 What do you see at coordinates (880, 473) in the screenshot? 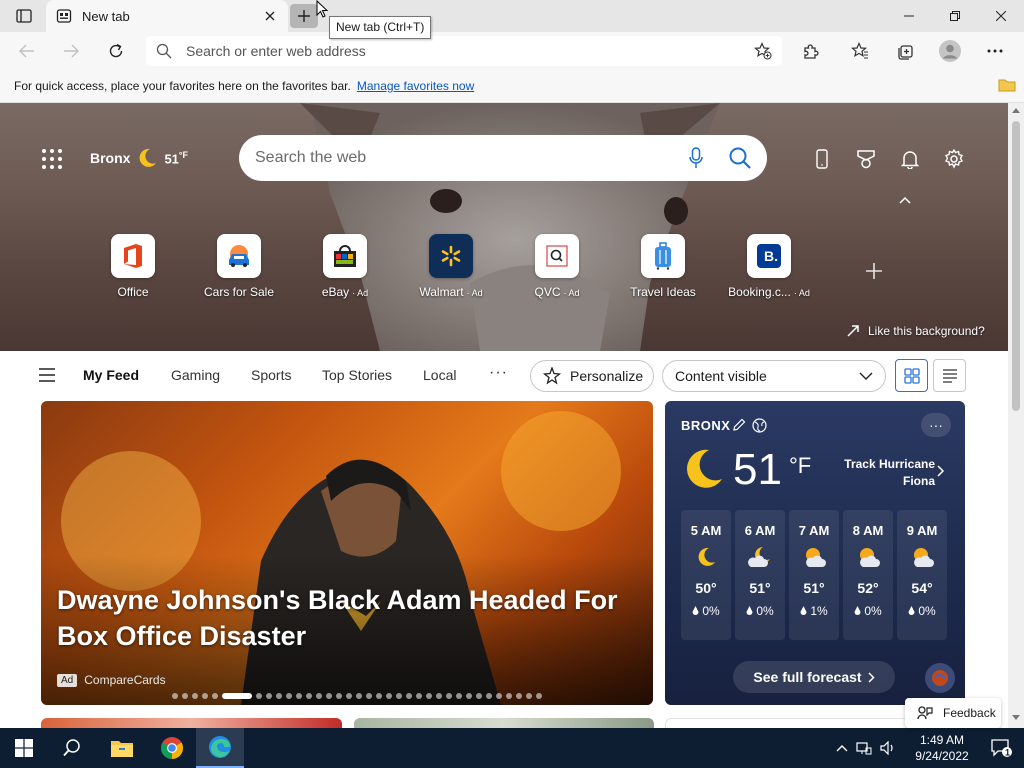
I see `hurricane-alert-link: Track Hurricane Fiona` at bounding box center [880, 473].